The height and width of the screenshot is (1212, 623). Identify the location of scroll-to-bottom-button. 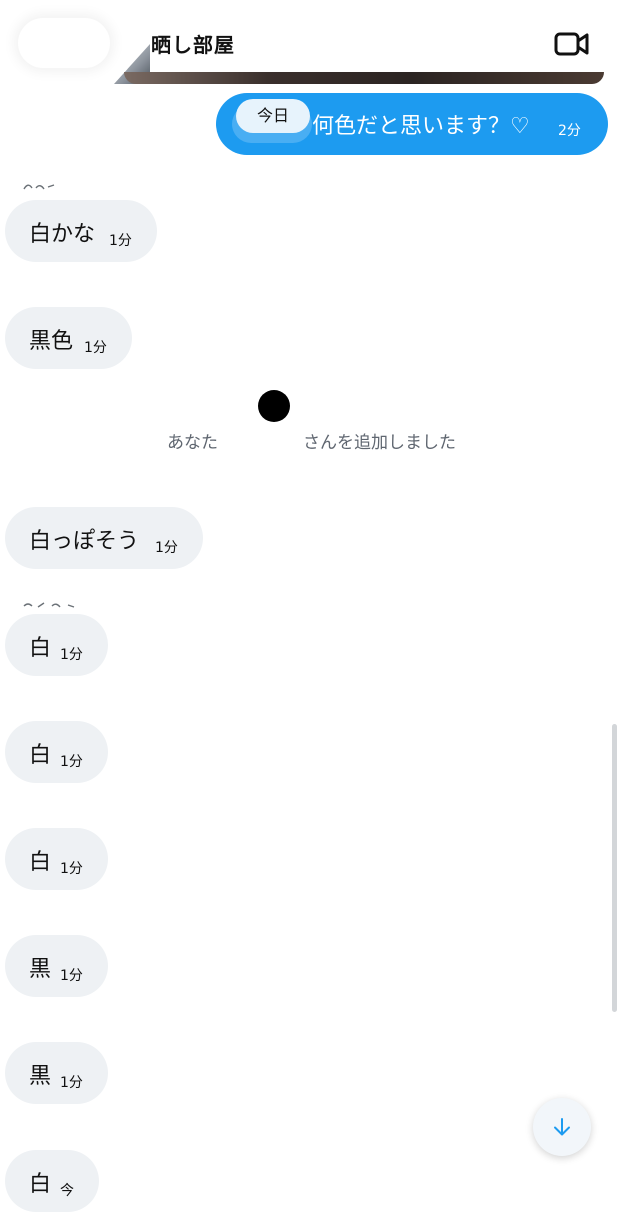
(562, 1127).